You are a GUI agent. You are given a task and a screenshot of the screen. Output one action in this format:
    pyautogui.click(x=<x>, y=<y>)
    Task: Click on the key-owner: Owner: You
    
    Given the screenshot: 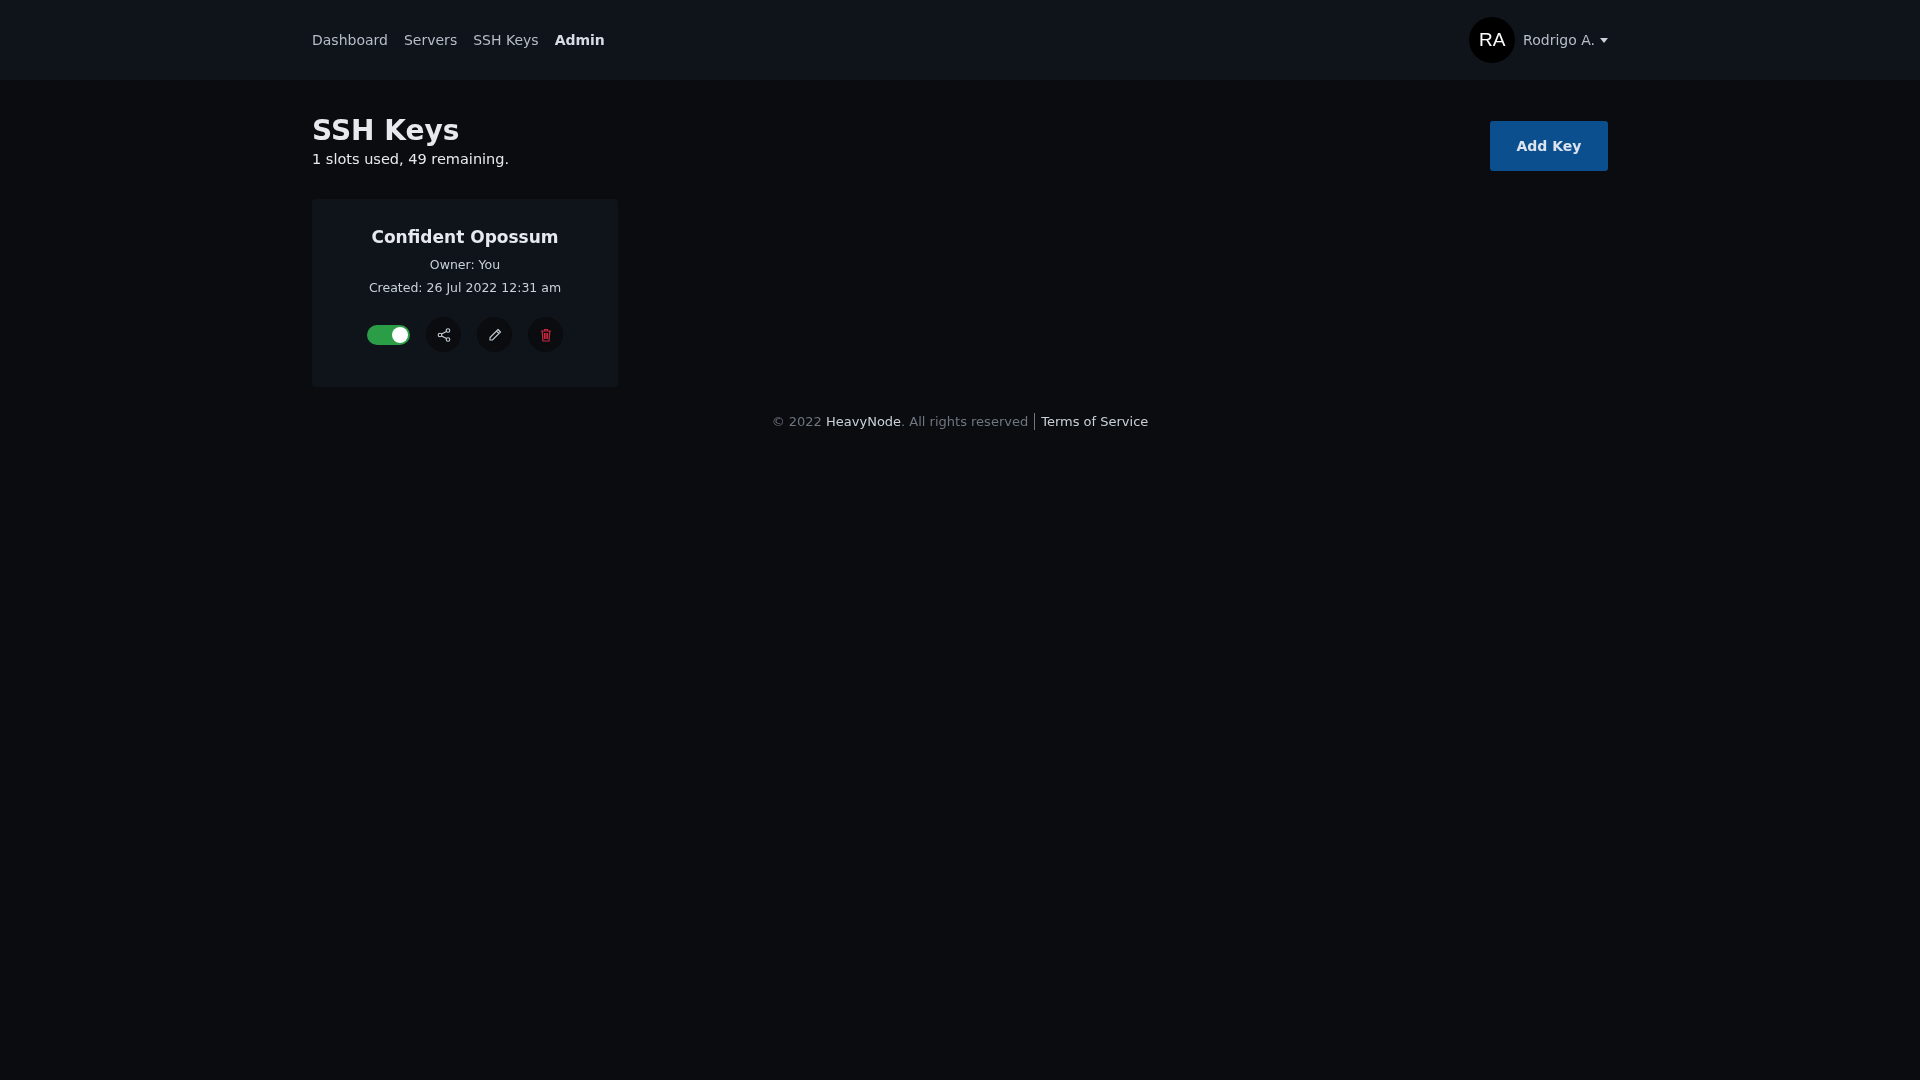 What is the action you would take?
    pyautogui.click(x=465, y=264)
    